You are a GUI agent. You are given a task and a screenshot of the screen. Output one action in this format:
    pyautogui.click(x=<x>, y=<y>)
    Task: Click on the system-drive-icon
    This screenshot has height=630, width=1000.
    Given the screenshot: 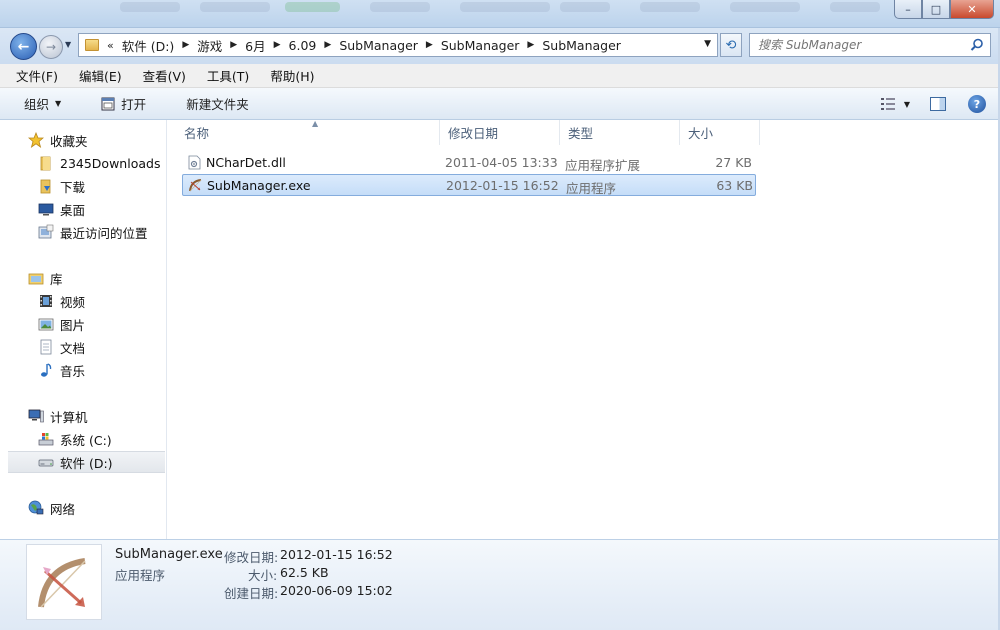 What is the action you would take?
    pyautogui.click(x=46, y=439)
    